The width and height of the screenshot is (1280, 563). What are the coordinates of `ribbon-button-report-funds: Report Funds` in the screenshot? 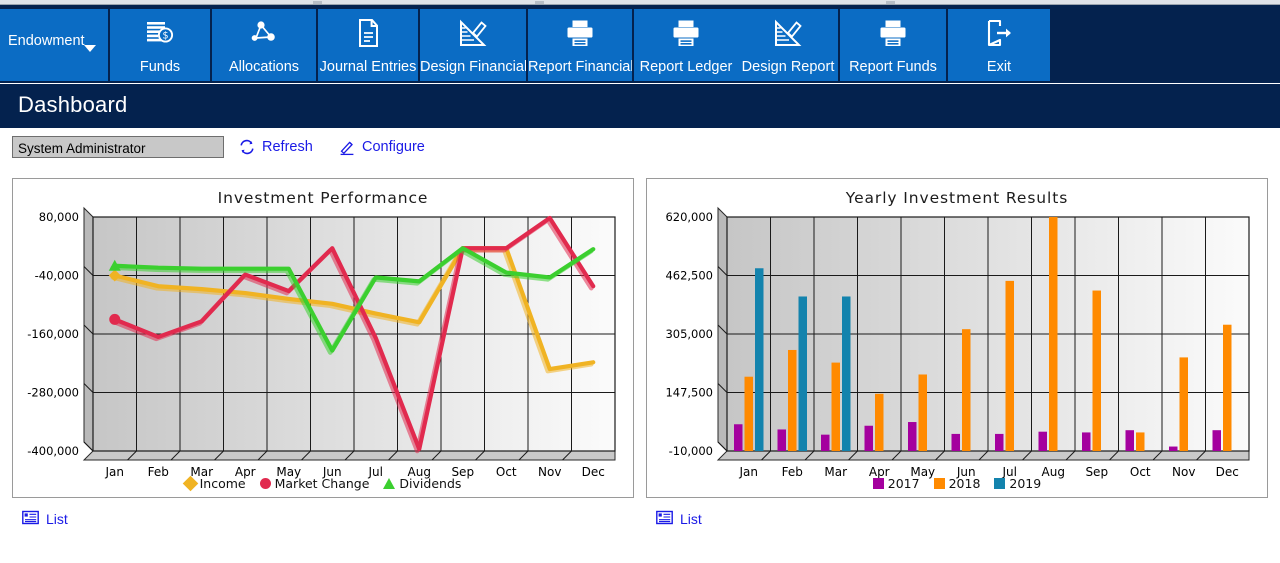 It's located at (893, 45).